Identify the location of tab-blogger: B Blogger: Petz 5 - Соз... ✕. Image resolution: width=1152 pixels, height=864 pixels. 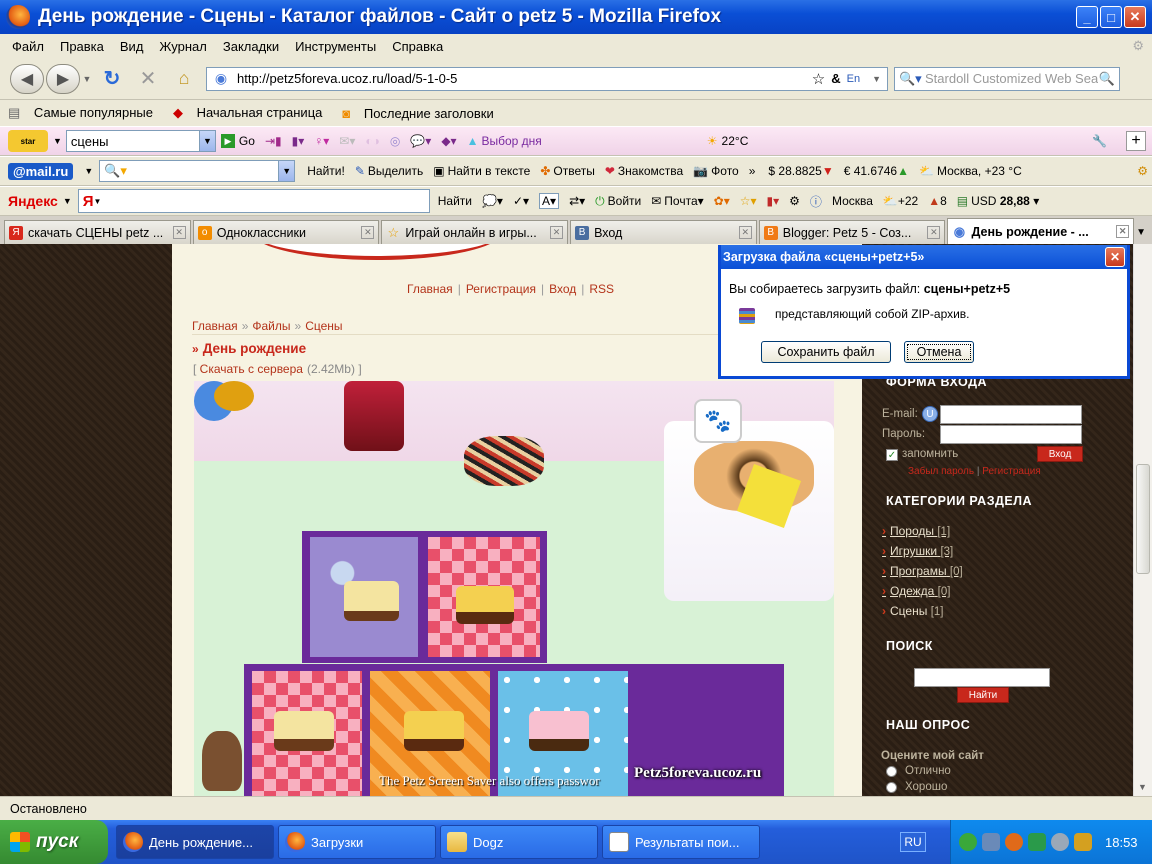
(852, 232).